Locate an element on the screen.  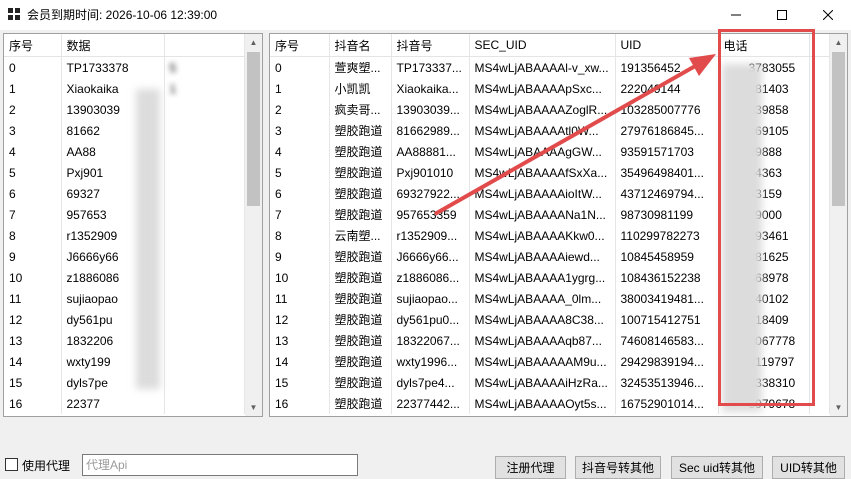
uid-convert-button: UID转其他 is located at coordinates (808, 467).